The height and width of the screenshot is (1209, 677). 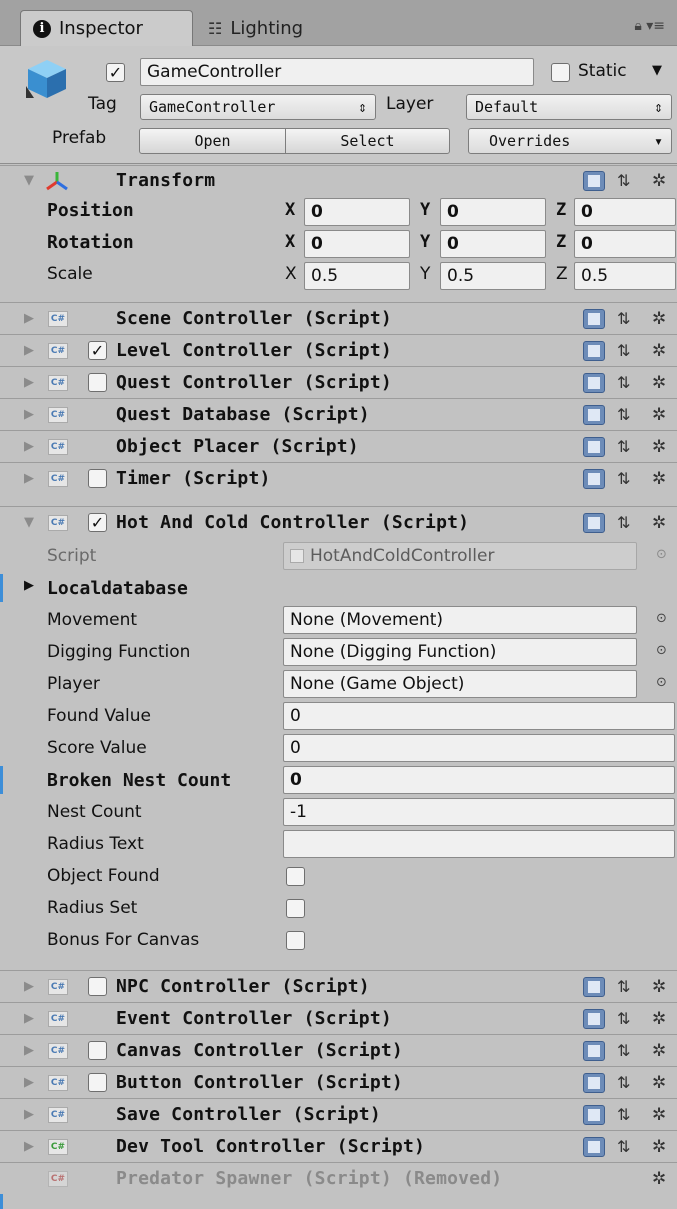 What do you see at coordinates (649, 26) in the screenshot?
I see `lock-menu-icon: 🔒︎ ▾≡` at bounding box center [649, 26].